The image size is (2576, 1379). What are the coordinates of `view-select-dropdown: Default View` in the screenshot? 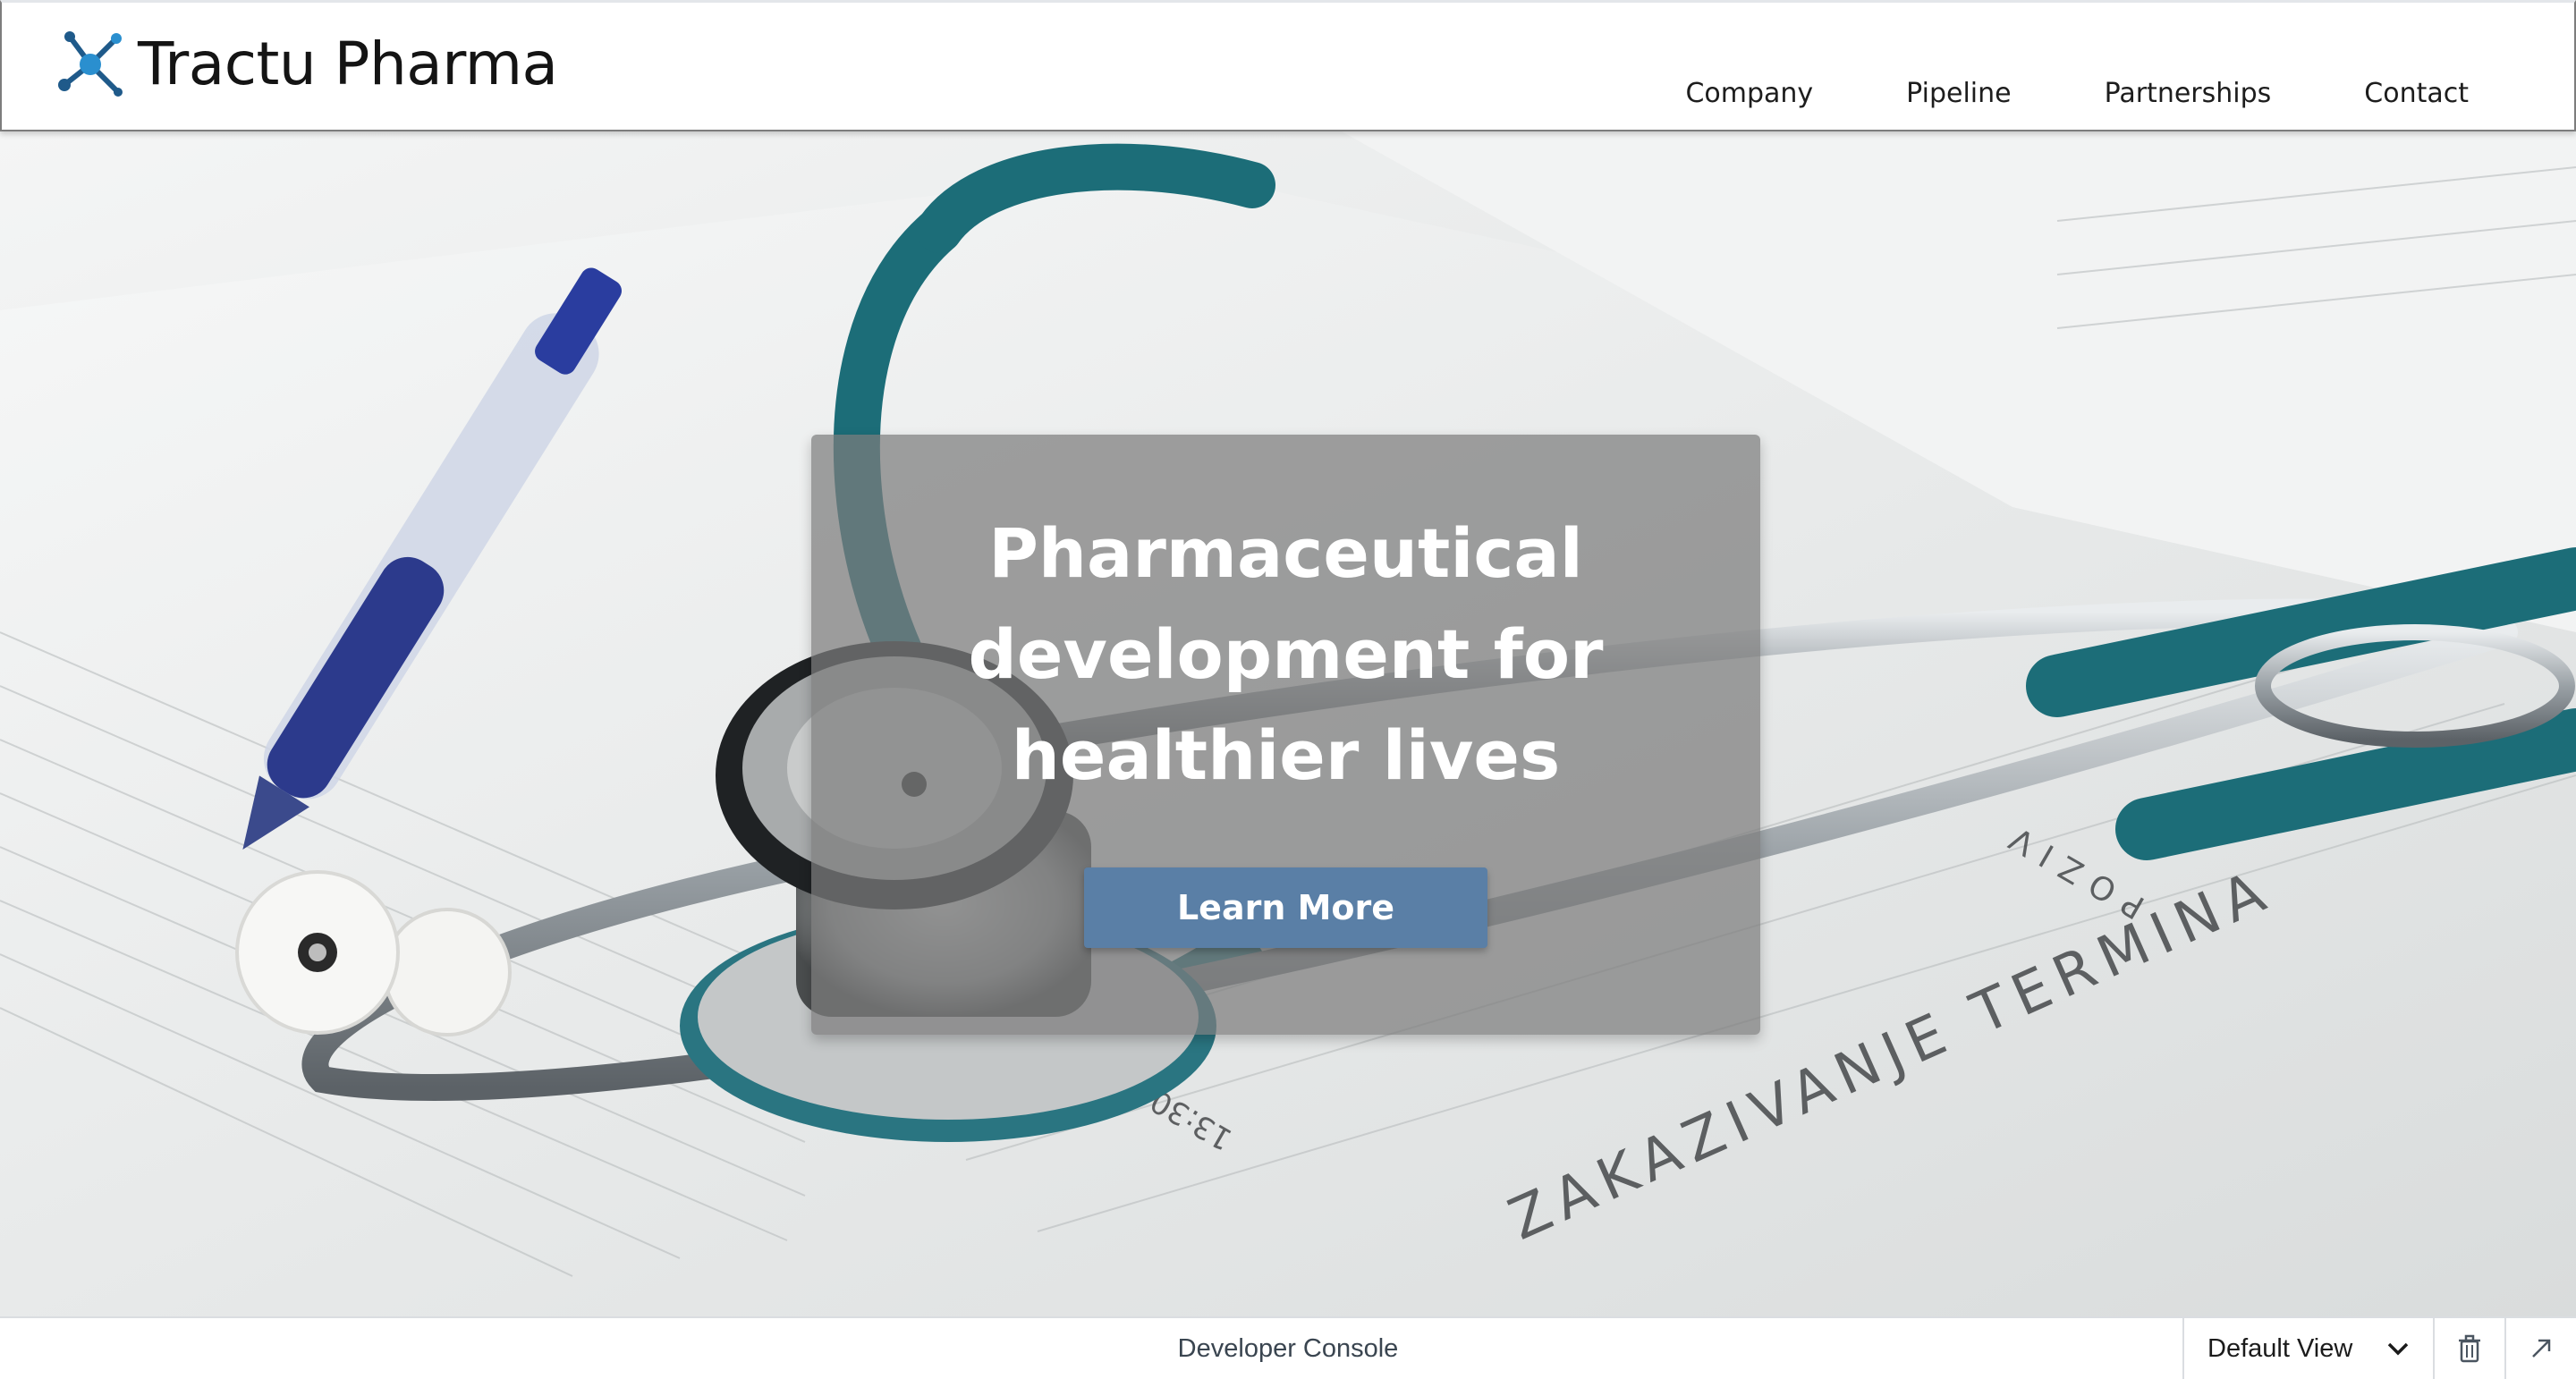 It's located at (2307, 1348).